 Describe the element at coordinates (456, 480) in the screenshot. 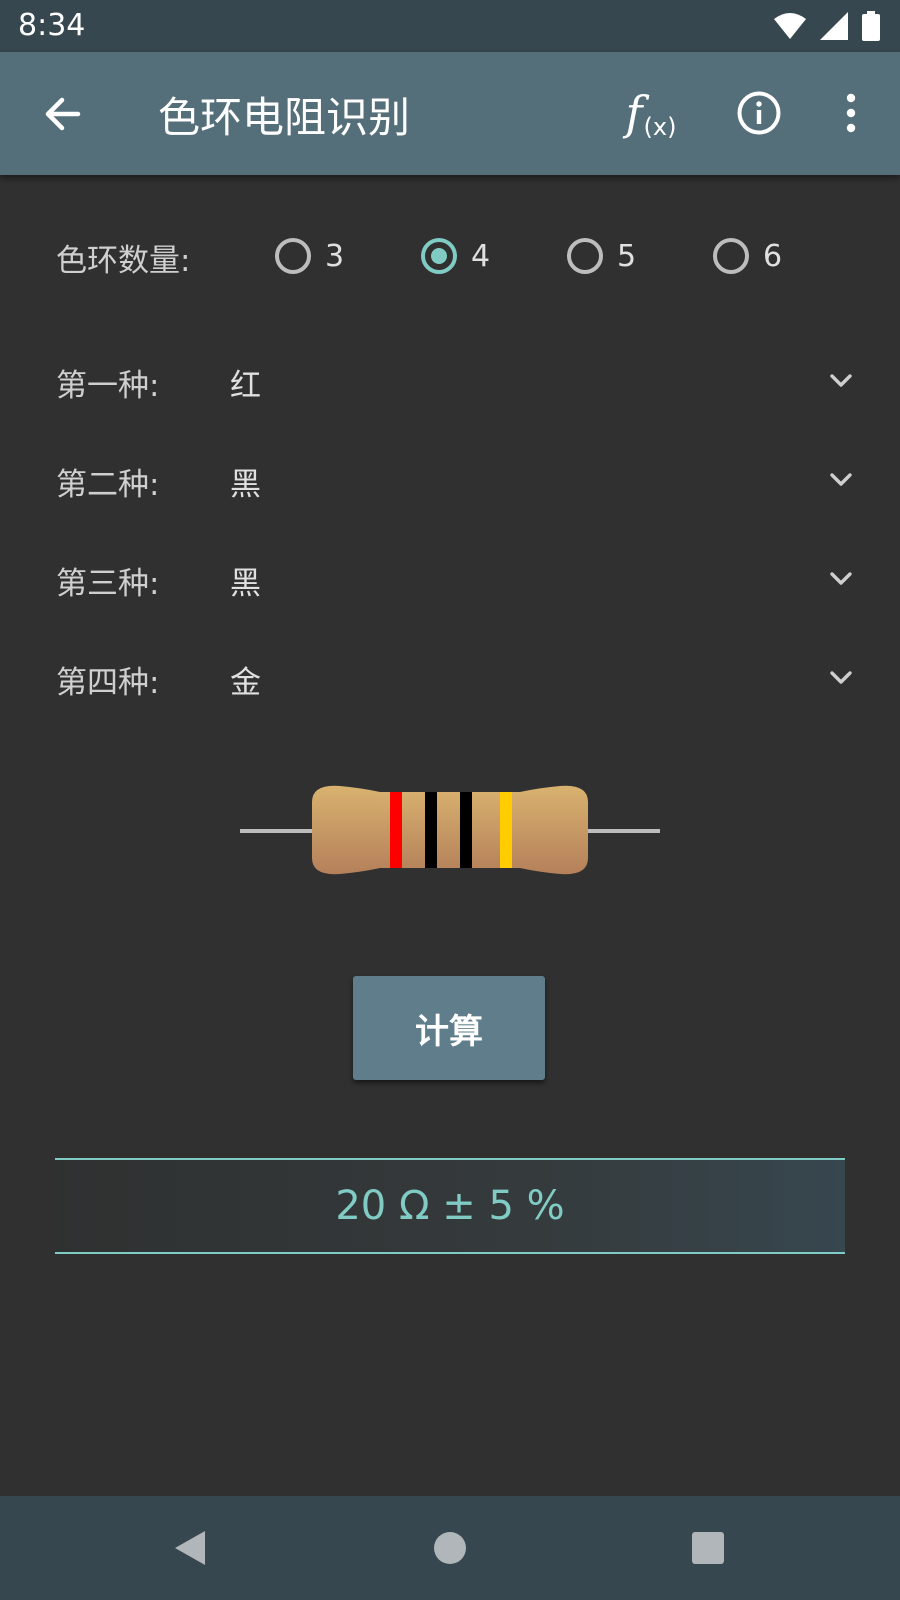

I see `band-2-row: 第二种: 黑` at that location.